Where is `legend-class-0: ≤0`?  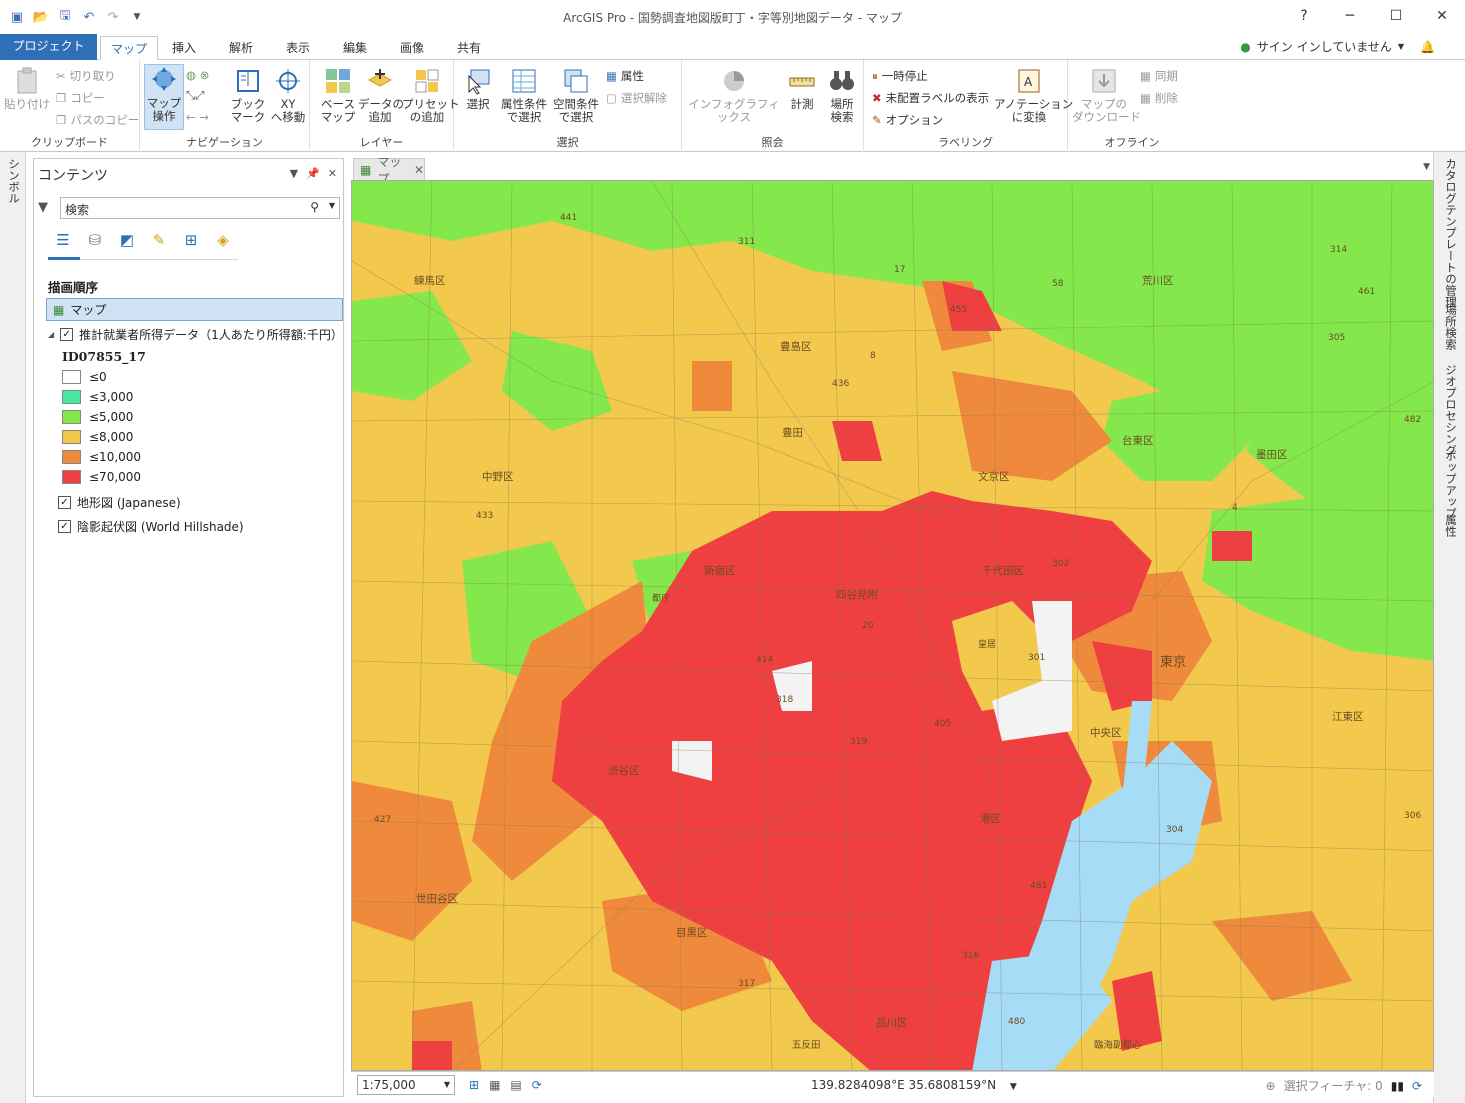 legend-class-0: ≤0 is located at coordinates (84, 377).